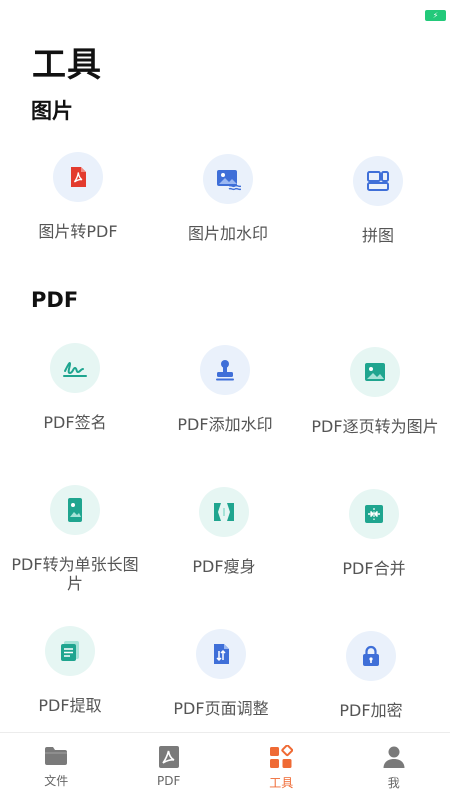 This screenshot has height=800, width=450. What do you see at coordinates (75, 368) in the screenshot?
I see `signature-icon` at bounding box center [75, 368].